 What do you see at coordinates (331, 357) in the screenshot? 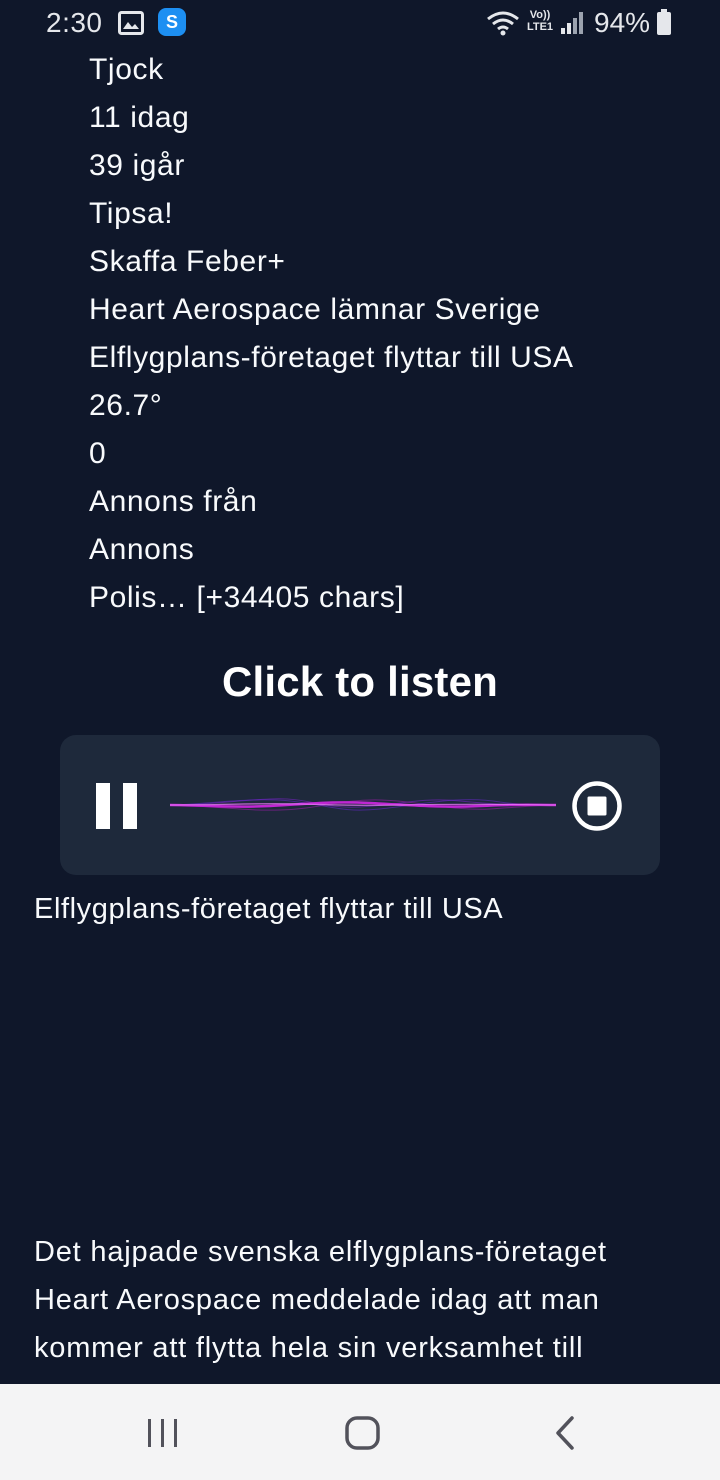
I see `content-line: Elflygplans-företaget flyttar till USA` at bounding box center [331, 357].